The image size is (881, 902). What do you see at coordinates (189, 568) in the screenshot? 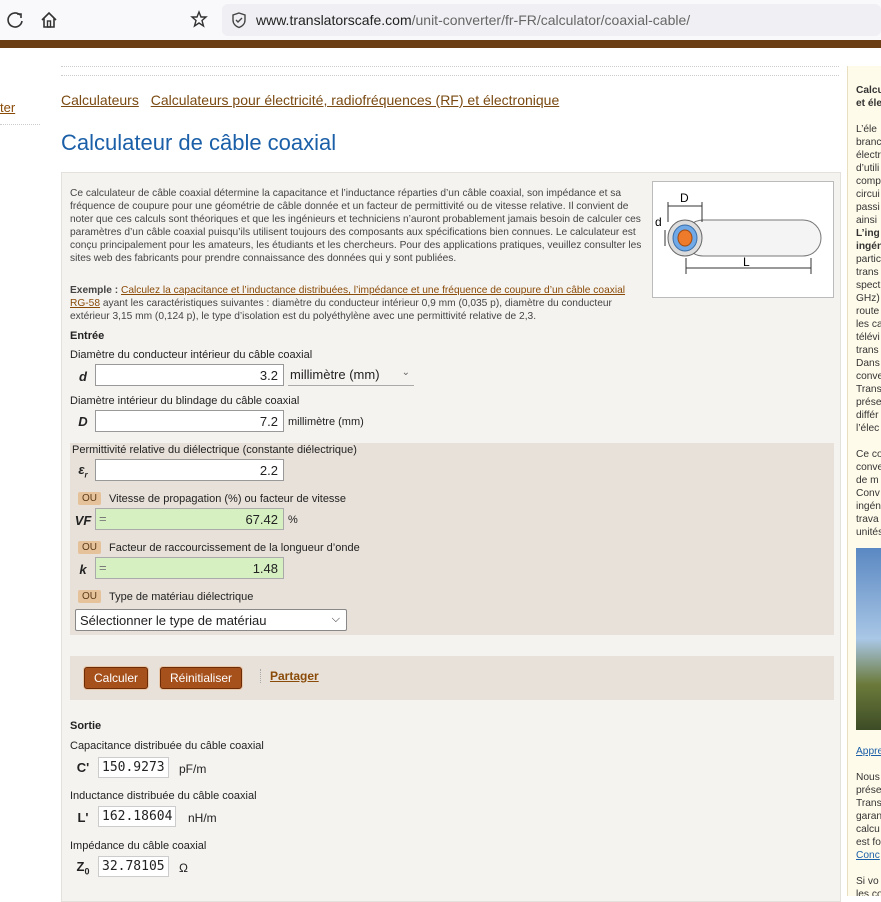
I see `shortening-factor-input: = 1.48` at bounding box center [189, 568].